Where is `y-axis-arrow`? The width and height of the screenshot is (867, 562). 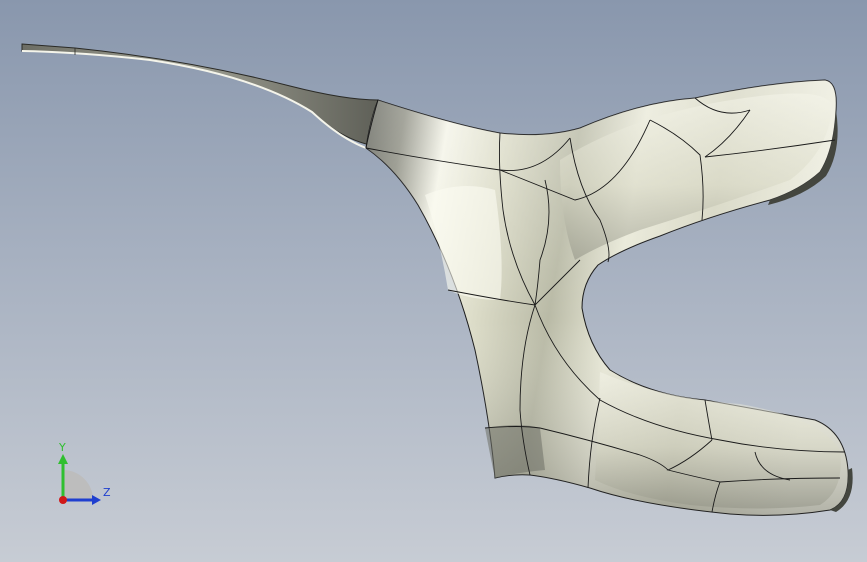
y-axis-arrow is located at coordinates (63, 459).